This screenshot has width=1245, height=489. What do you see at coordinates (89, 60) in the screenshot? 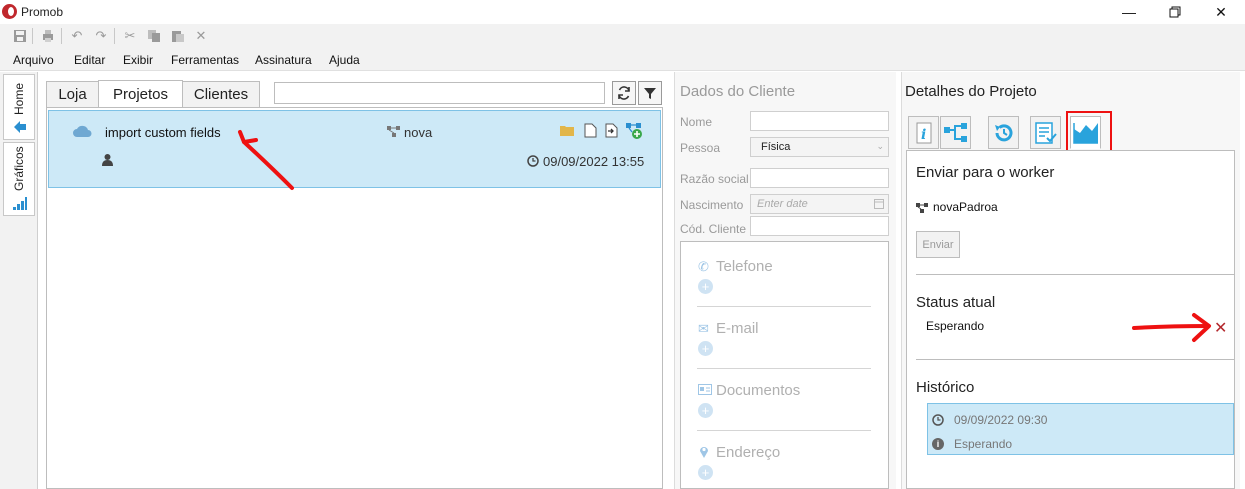
I see `menu-editar: Editar` at bounding box center [89, 60].